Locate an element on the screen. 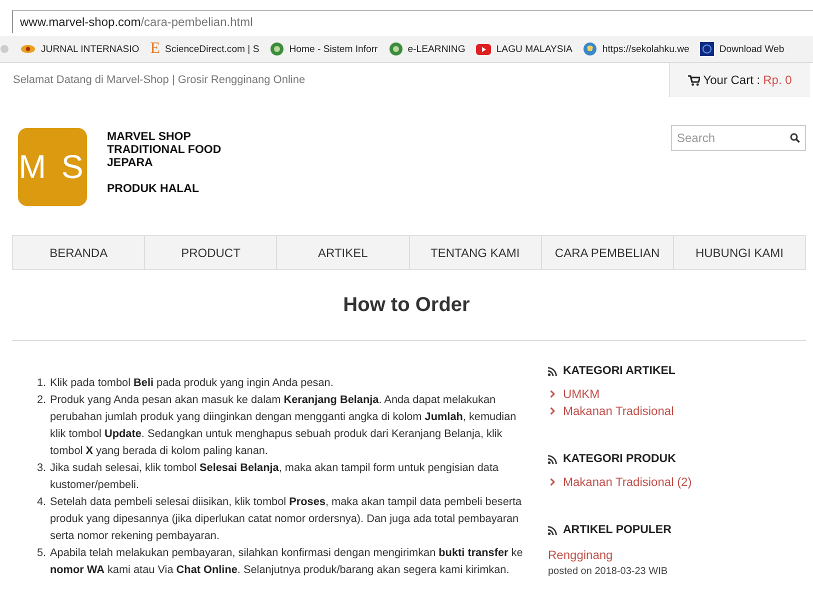 This screenshot has width=813, height=593. step-number: 2. is located at coordinates (42, 400).